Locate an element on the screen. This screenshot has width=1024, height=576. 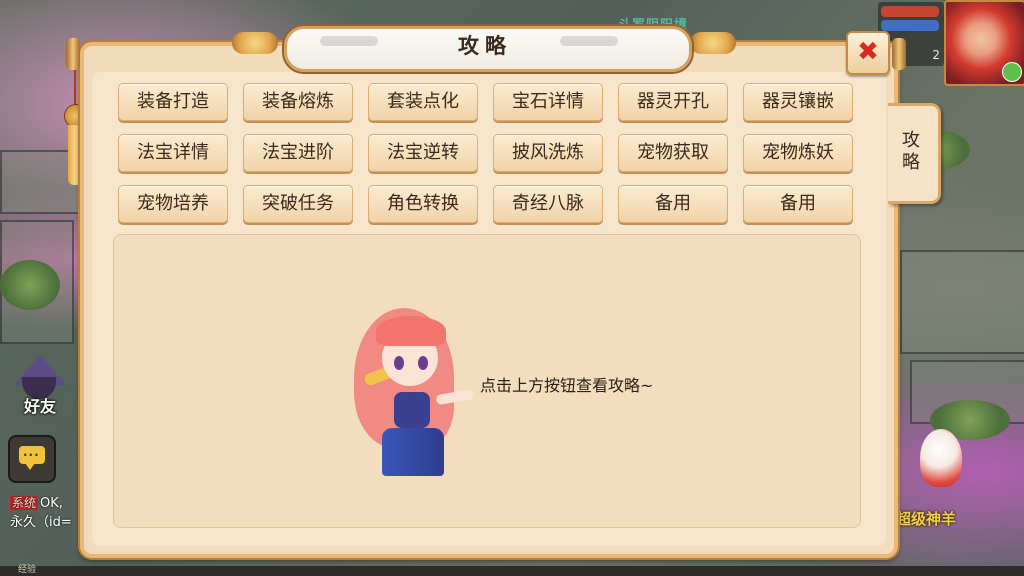
dialog-pin-left is located at coordinates (73, 54).